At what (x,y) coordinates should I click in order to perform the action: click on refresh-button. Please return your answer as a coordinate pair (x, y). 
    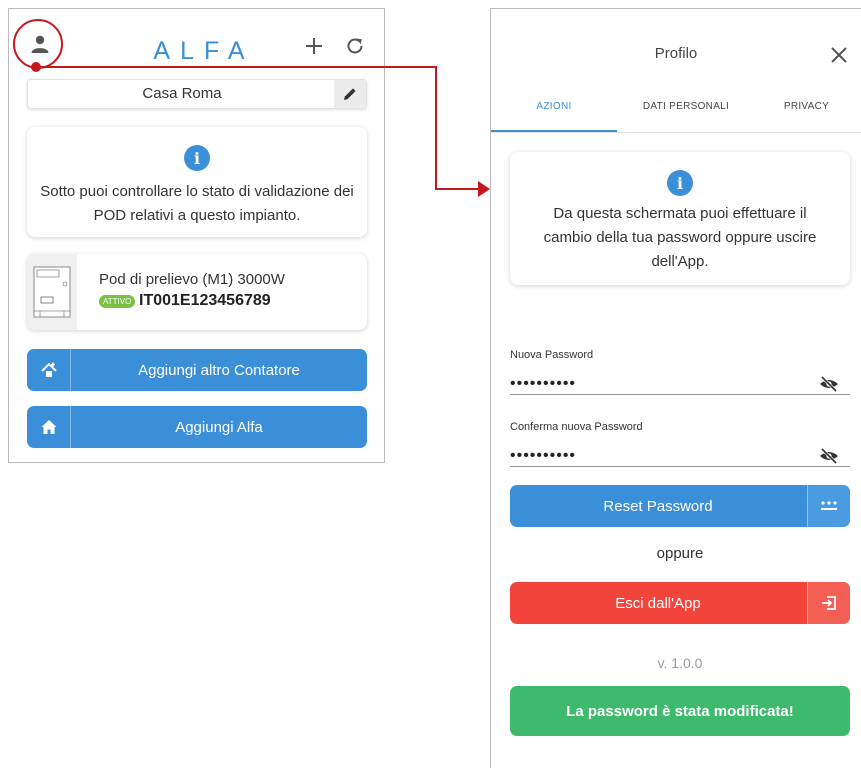
    Looking at the image, I should click on (355, 46).